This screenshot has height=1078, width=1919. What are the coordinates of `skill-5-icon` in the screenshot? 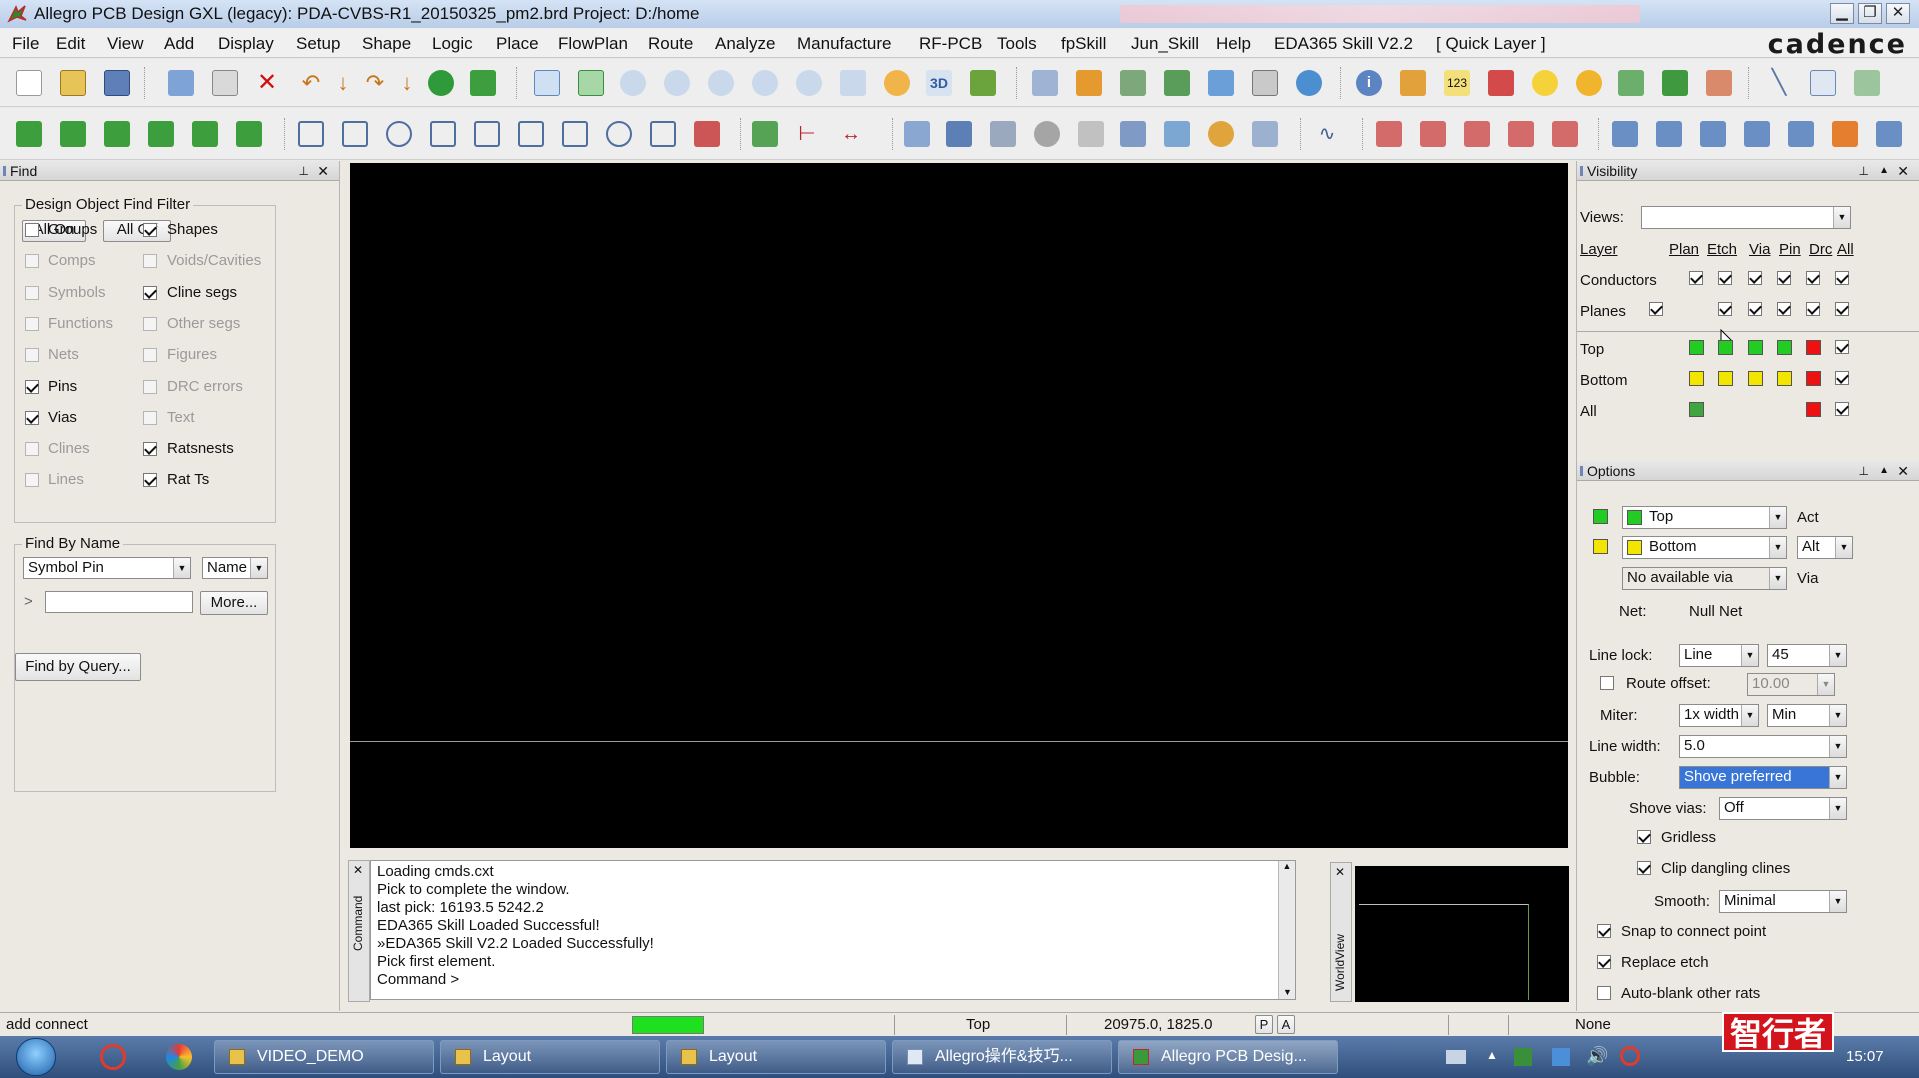 It's located at (1565, 134).